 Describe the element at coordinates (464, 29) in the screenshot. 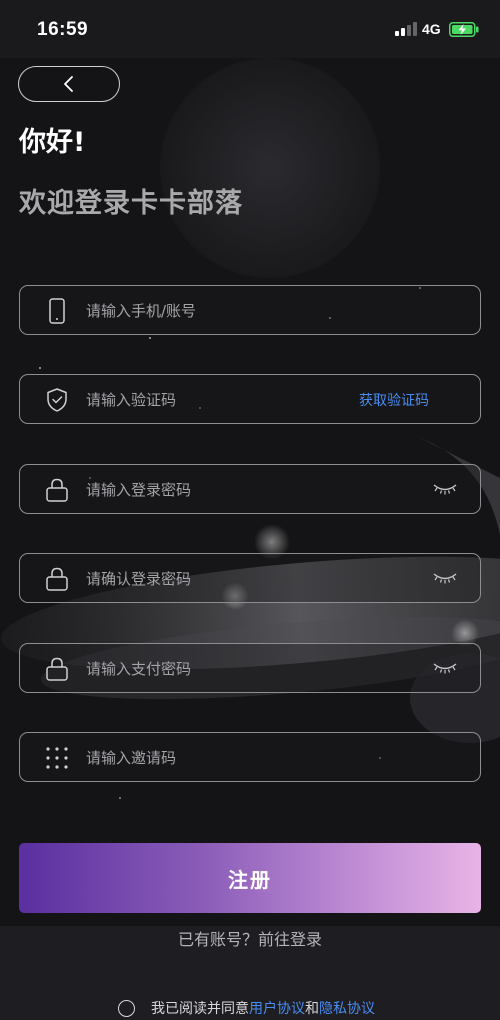

I see `battery-charging-icon` at that location.